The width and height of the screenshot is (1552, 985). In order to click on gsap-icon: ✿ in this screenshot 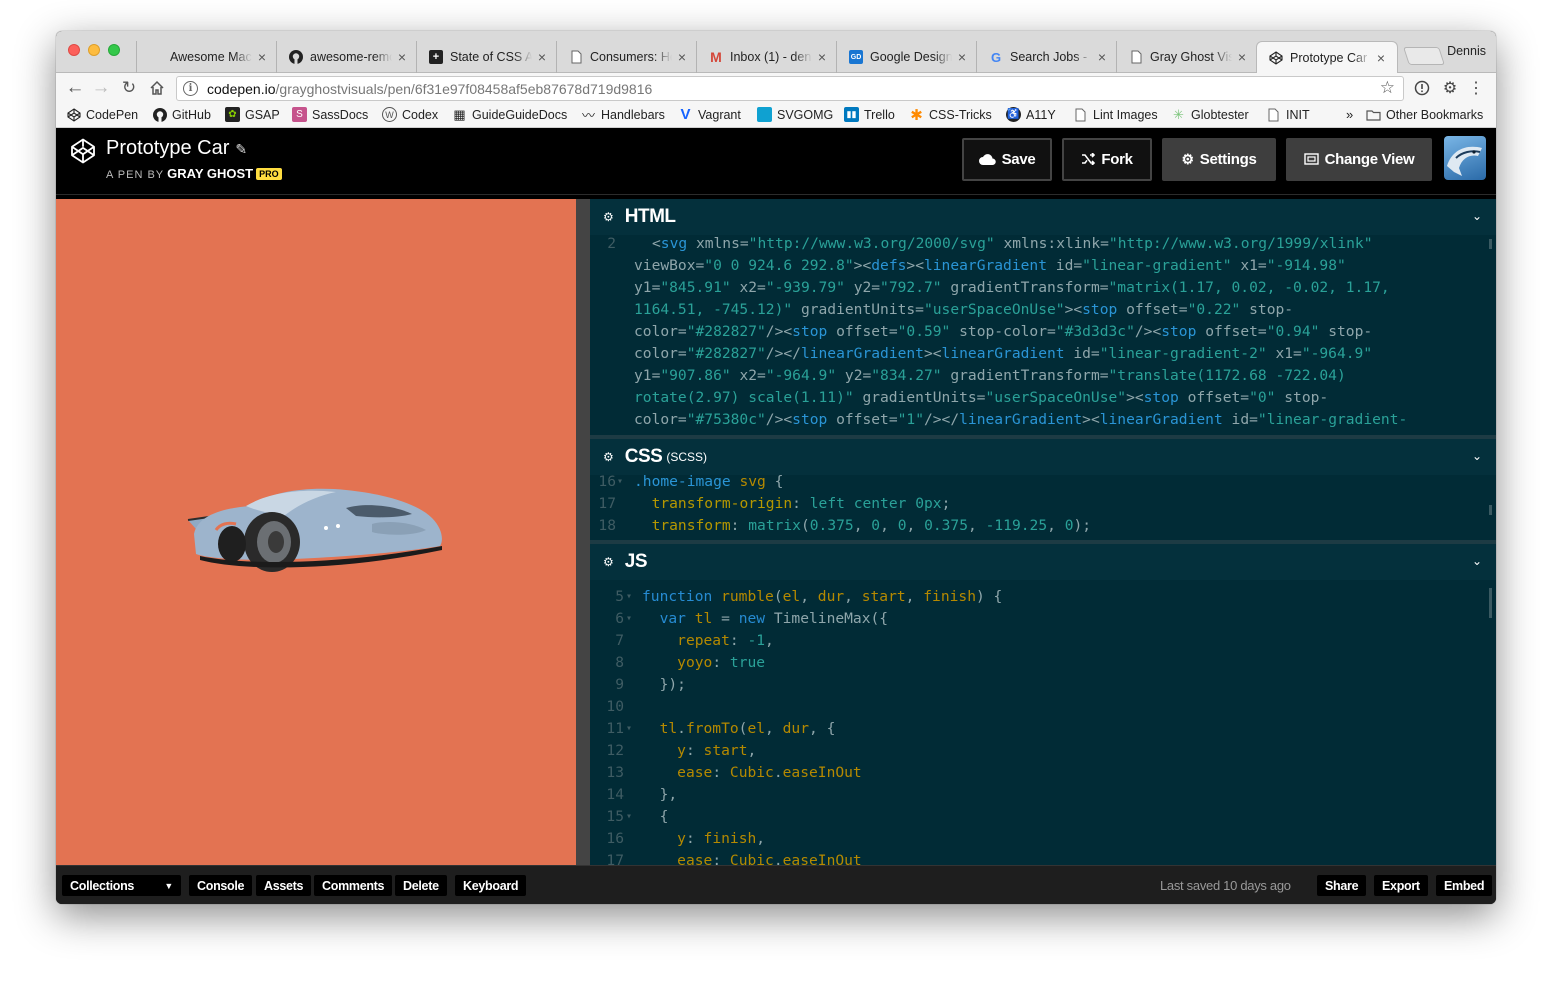, I will do `click(232, 114)`.